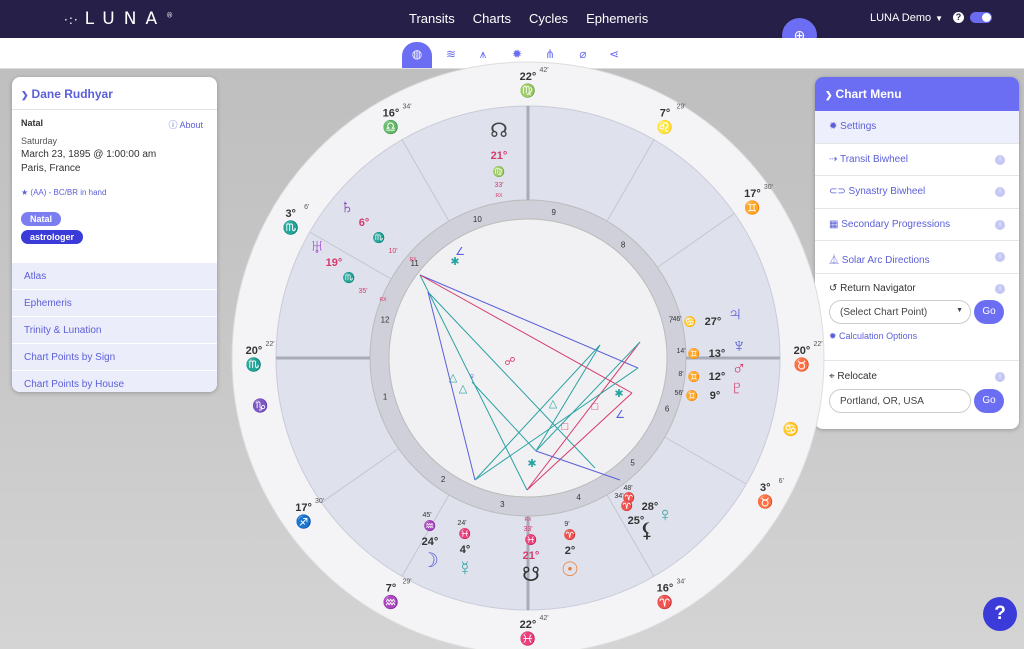 The height and width of the screenshot is (649, 1024). I want to click on cusp-sign-glyph: ♉, so click(765, 501).